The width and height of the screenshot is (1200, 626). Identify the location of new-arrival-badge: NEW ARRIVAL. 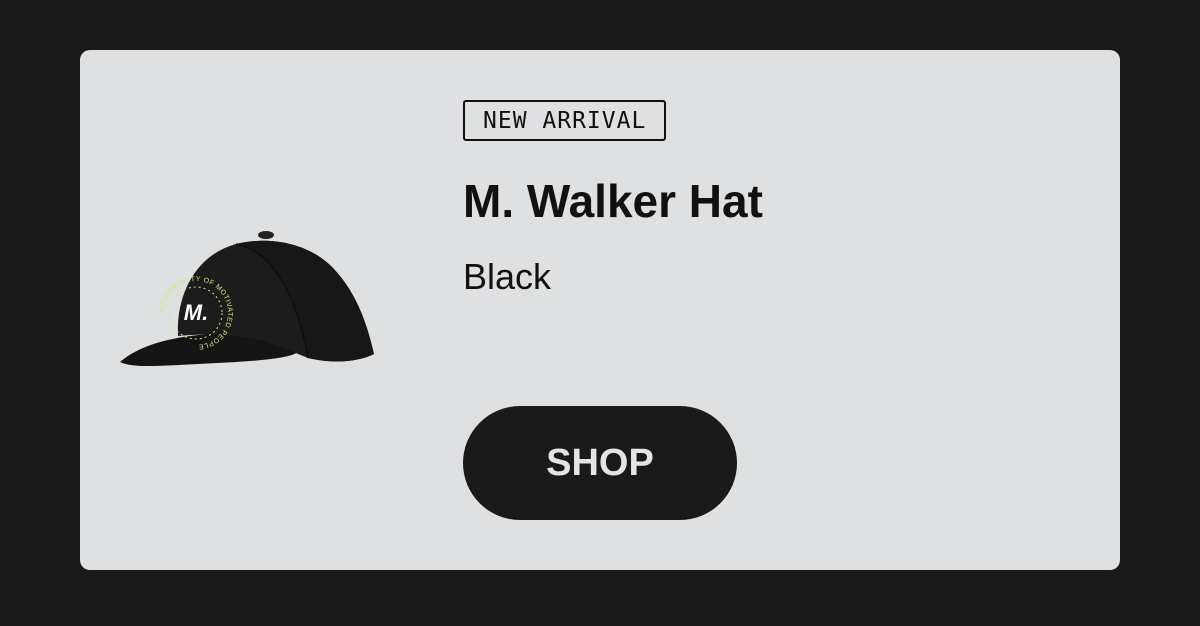
(565, 120).